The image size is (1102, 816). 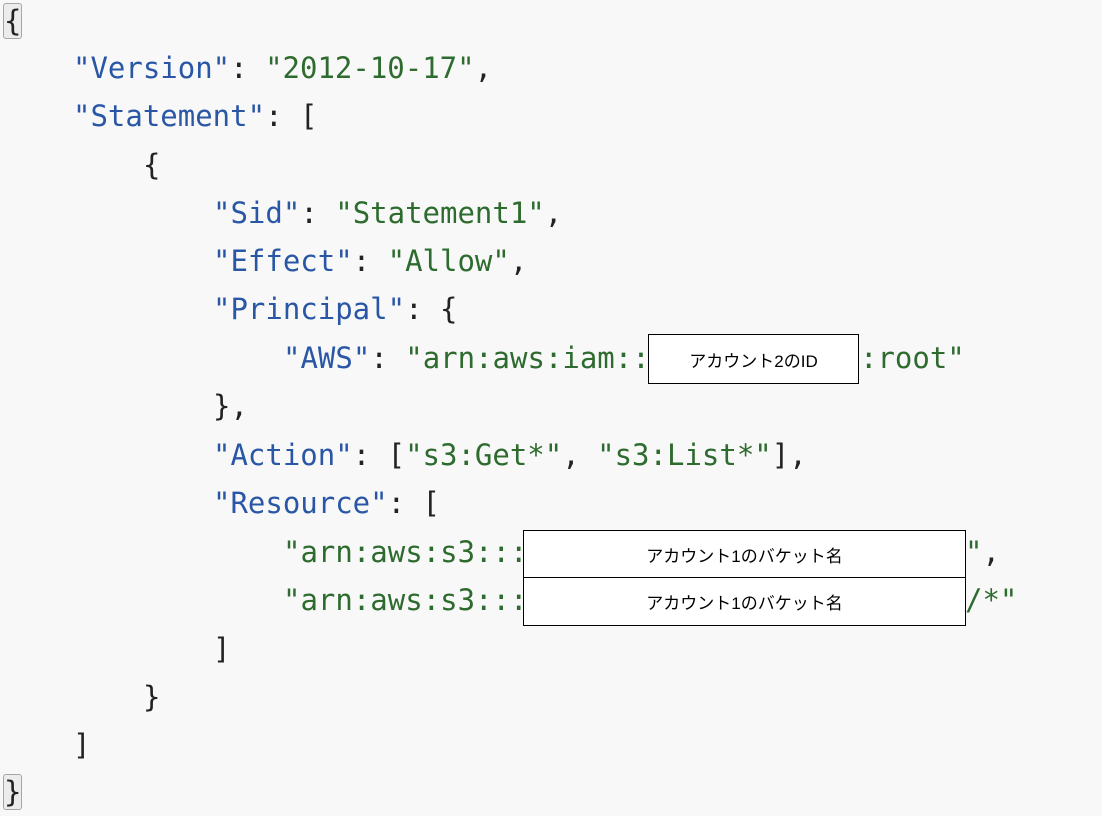 What do you see at coordinates (553, 213) in the screenshot?
I see `sid-comma: ,` at bounding box center [553, 213].